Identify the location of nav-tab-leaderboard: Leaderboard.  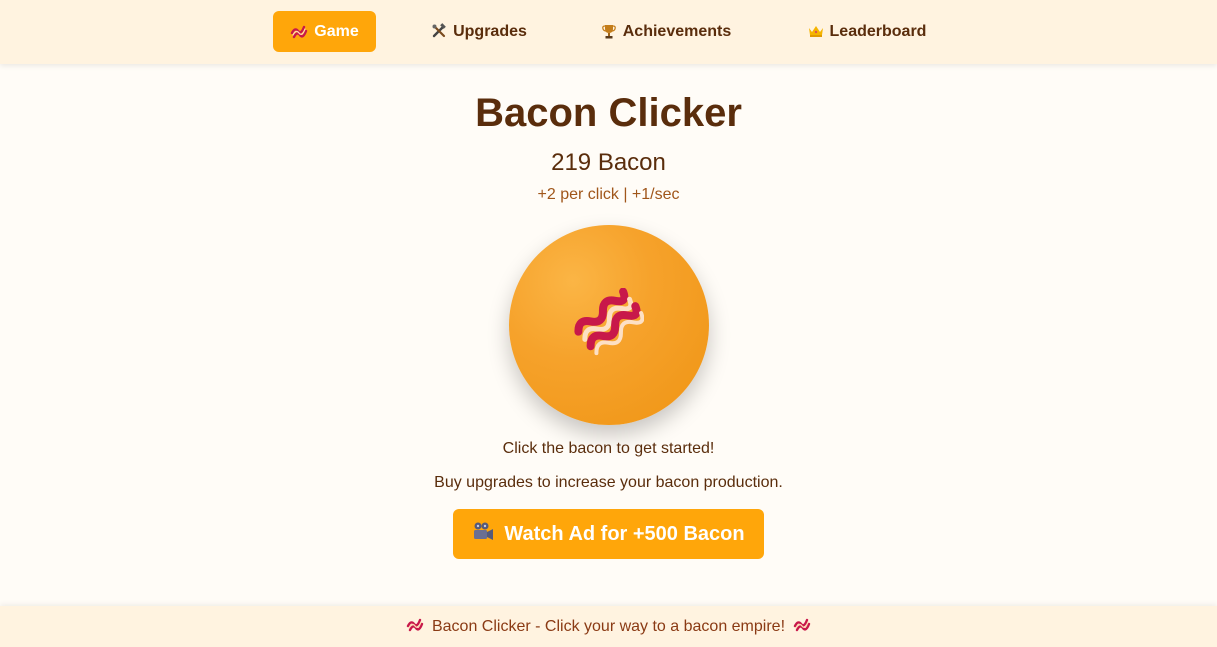
(867, 31).